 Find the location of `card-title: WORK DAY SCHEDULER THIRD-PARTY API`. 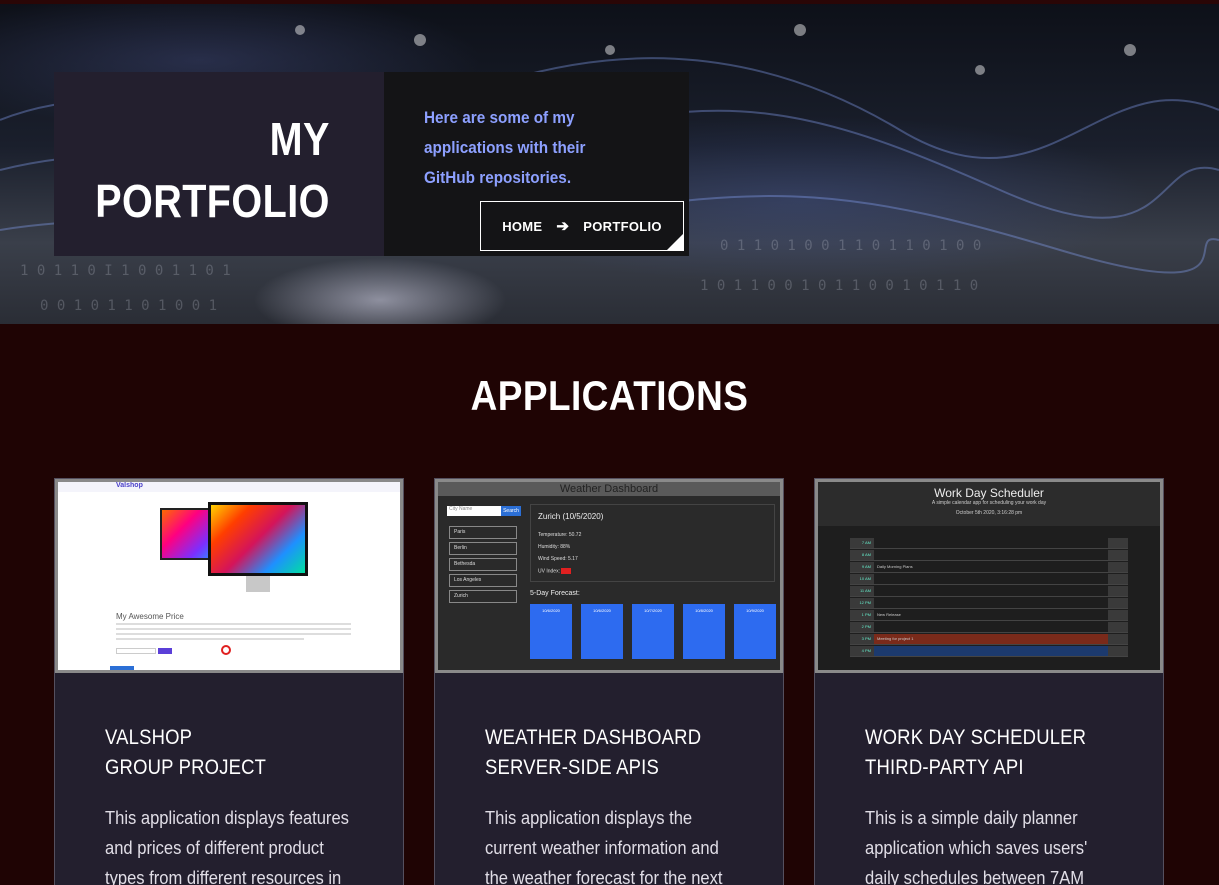

card-title: WORK DAY SCHEDULER THIRD-PARTY API is located at coordinates (992, 753).